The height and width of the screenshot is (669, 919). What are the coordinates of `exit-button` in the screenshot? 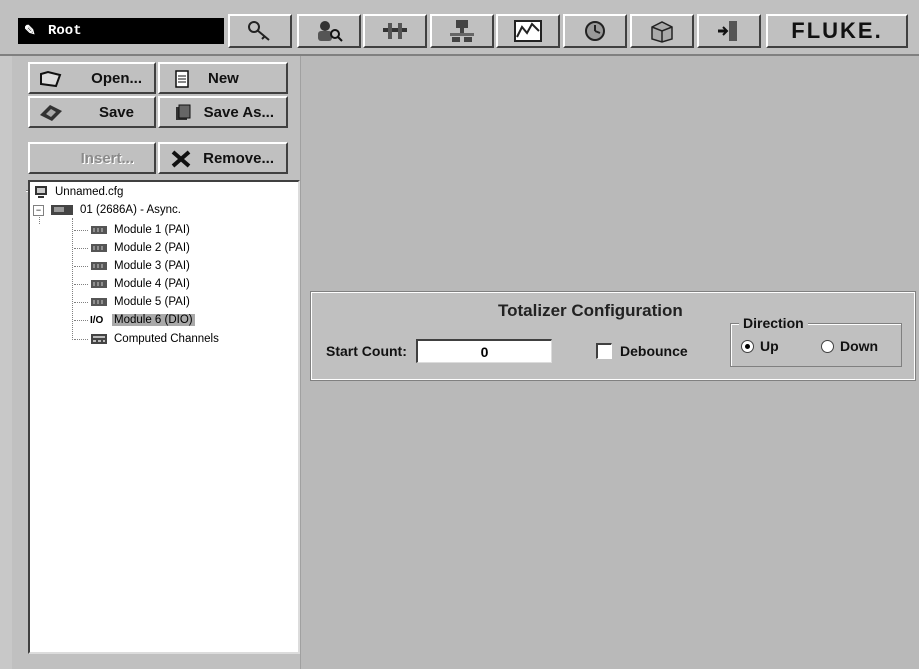 It's located at (729, 31).